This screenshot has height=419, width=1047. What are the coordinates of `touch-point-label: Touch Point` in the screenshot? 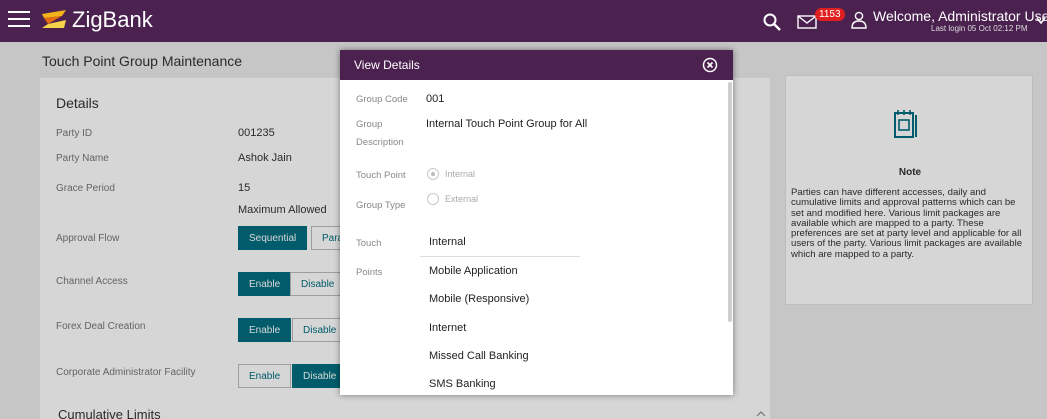 It's located at (381, 175).